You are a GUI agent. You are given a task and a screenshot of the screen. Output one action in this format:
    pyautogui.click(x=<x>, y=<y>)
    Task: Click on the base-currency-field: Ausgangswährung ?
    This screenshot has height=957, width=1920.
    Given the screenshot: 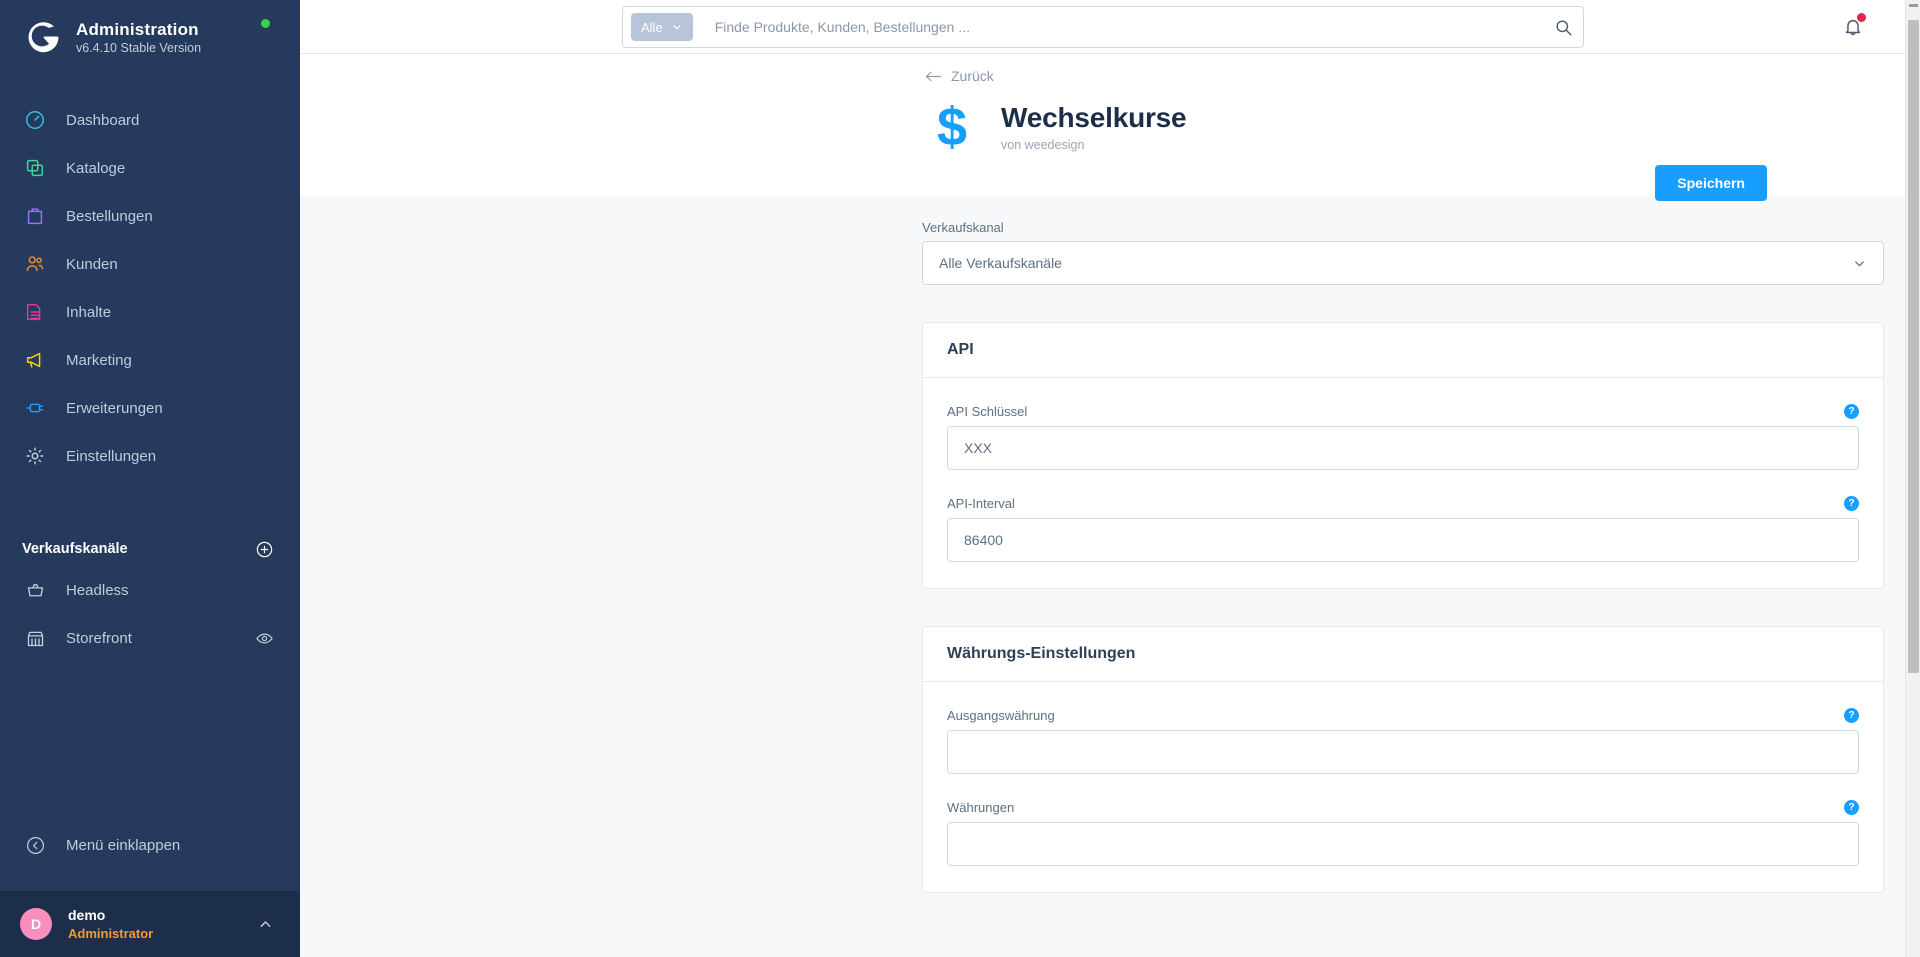 What is the action you would take?
    pyautogui.click(x=1403, y=741)
    